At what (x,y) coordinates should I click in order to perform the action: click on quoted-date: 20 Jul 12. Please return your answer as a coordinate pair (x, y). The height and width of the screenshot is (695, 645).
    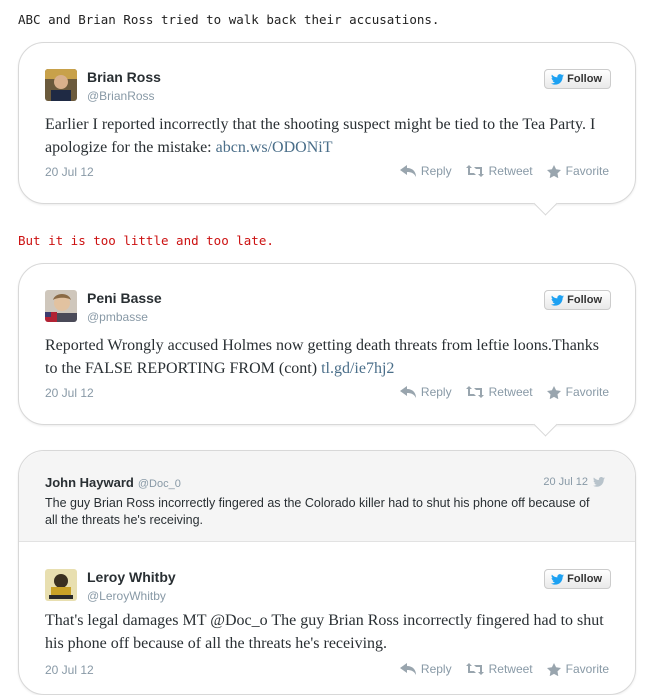
    Looking at the image, I should click on (565, 482).